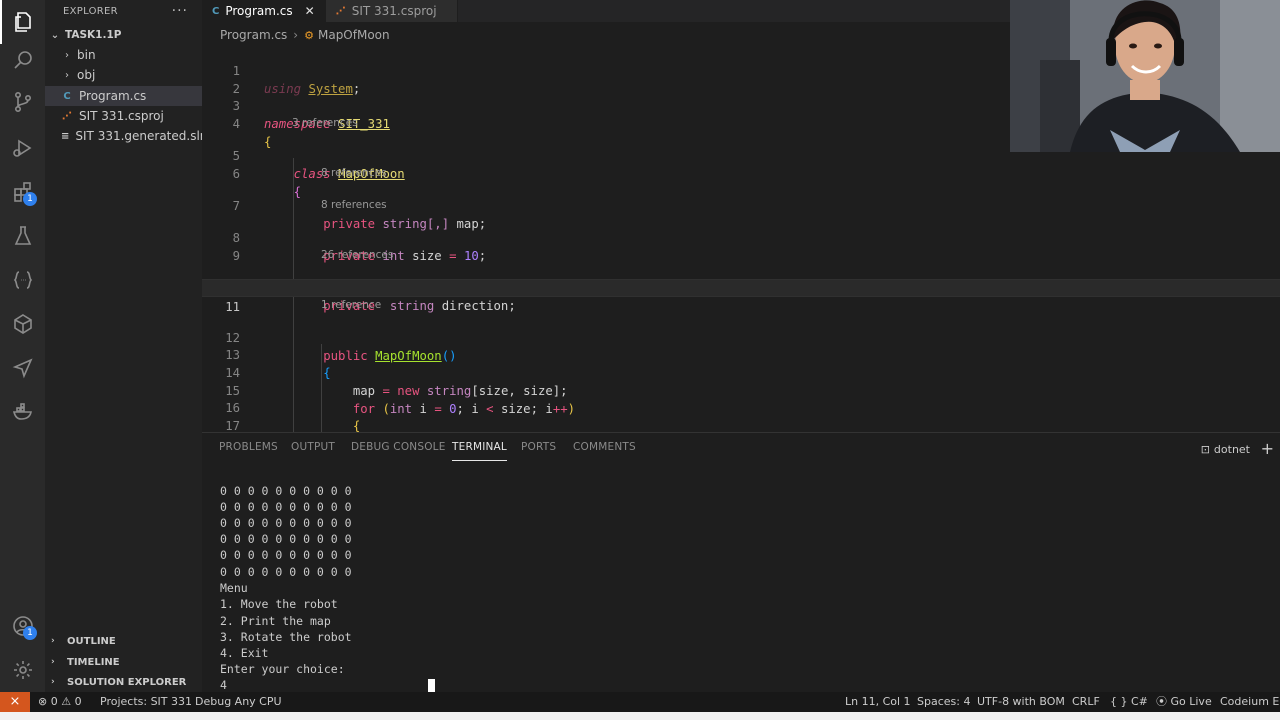  What do you see at coordinates (606, 11) in the screenshot?
I see `editor-tabs: C Program.cs ✕ ⋰ SIT 331.csproj` at bounding box center [606, 11].